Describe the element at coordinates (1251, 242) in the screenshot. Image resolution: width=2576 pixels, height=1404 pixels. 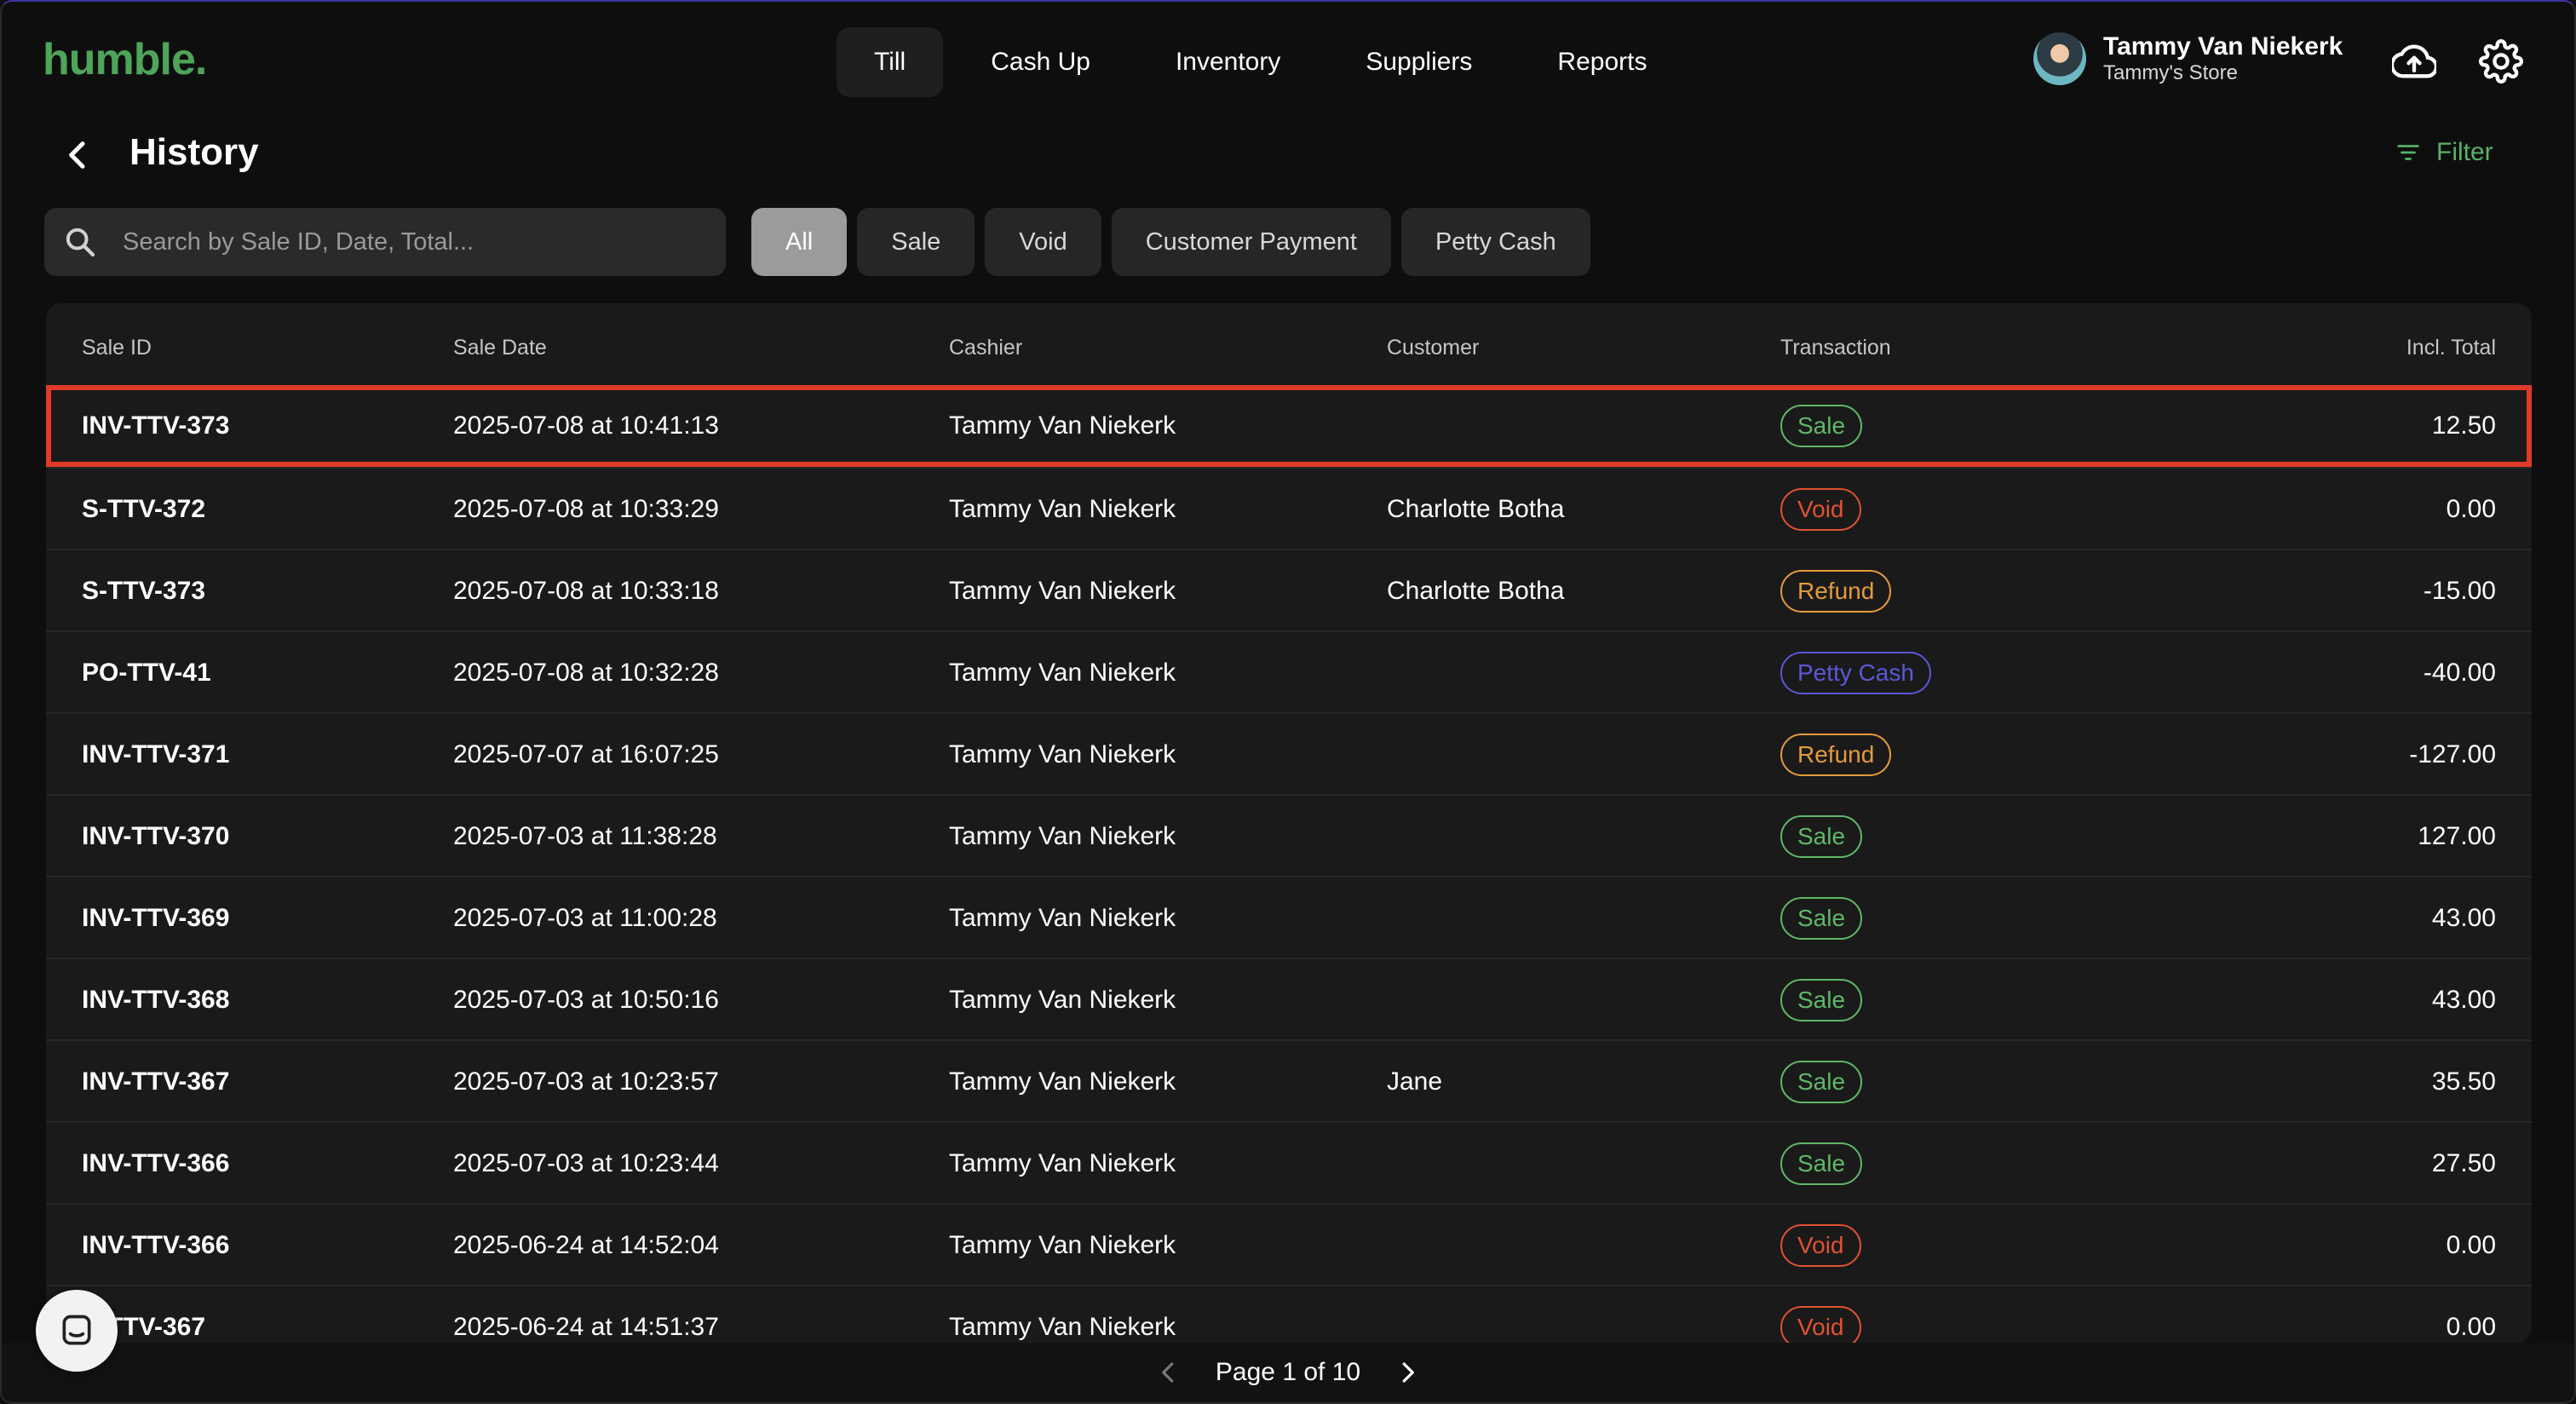
I see `chip-customer-payment: Customer Payment` at that location.